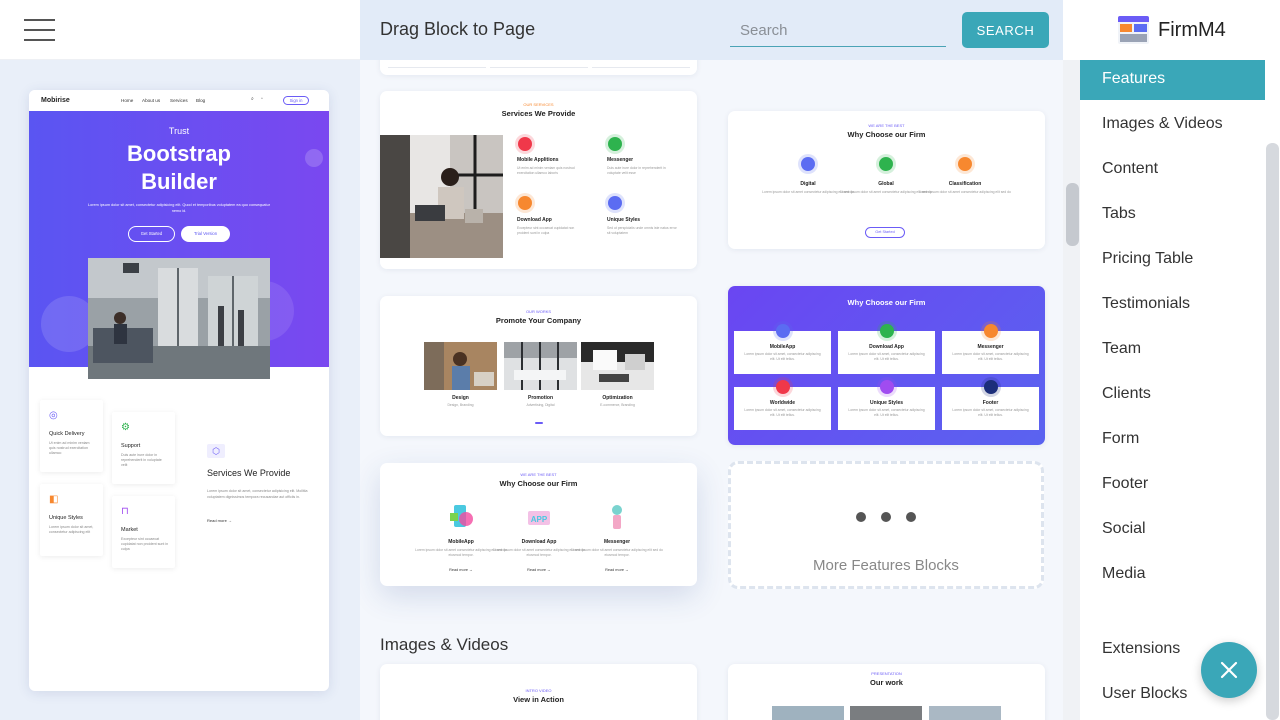 The height and width of the screenshot is (720, 1280). I want to click on preview-nav-link: Blog, so click(201, 100).